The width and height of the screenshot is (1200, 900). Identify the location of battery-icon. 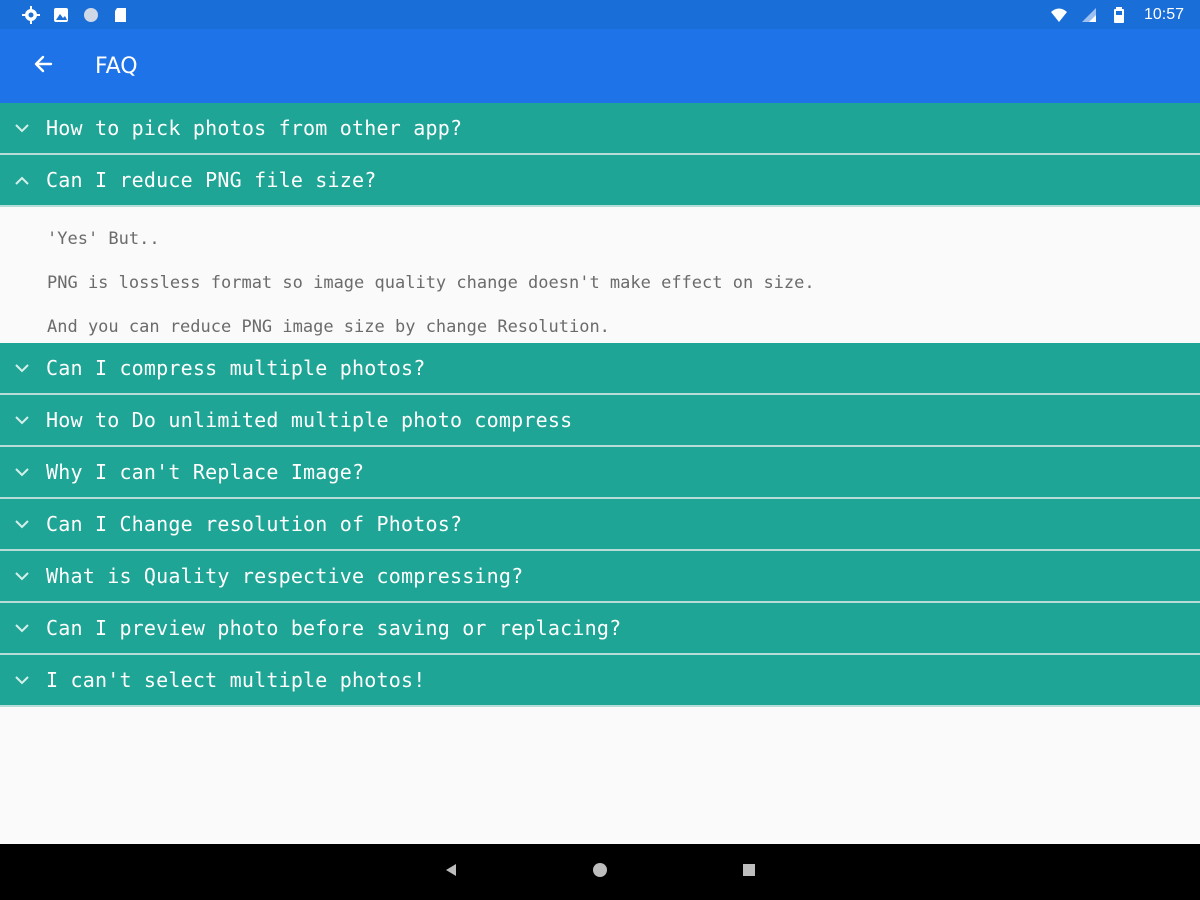
(1119, 15).